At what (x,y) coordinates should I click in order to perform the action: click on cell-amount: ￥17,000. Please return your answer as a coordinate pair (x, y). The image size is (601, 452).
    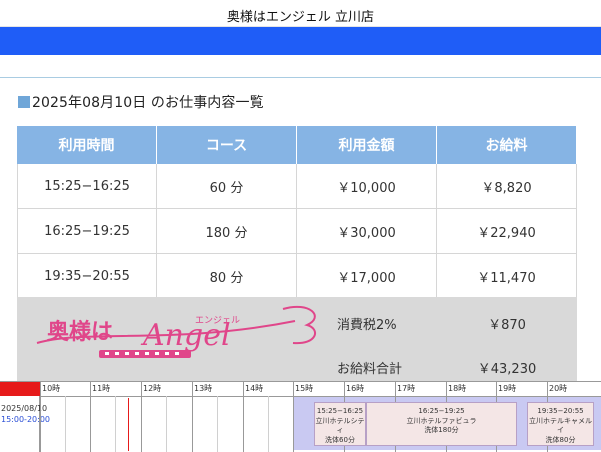
    Looking at the image, I should click on (367, 276).